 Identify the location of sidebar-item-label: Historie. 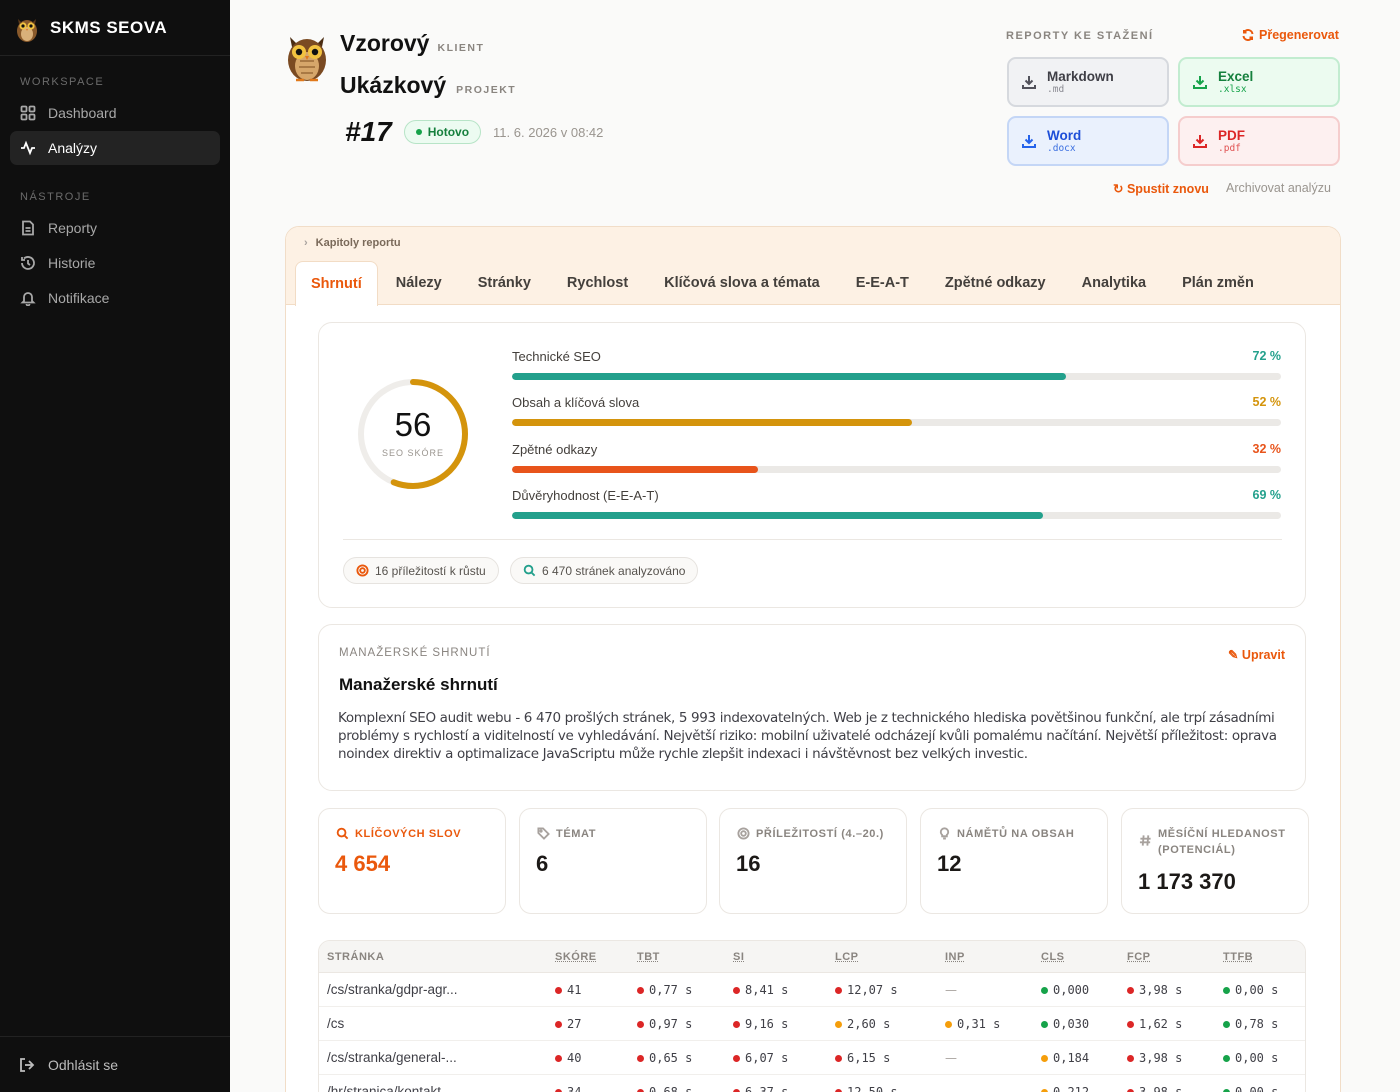
(72, 263).